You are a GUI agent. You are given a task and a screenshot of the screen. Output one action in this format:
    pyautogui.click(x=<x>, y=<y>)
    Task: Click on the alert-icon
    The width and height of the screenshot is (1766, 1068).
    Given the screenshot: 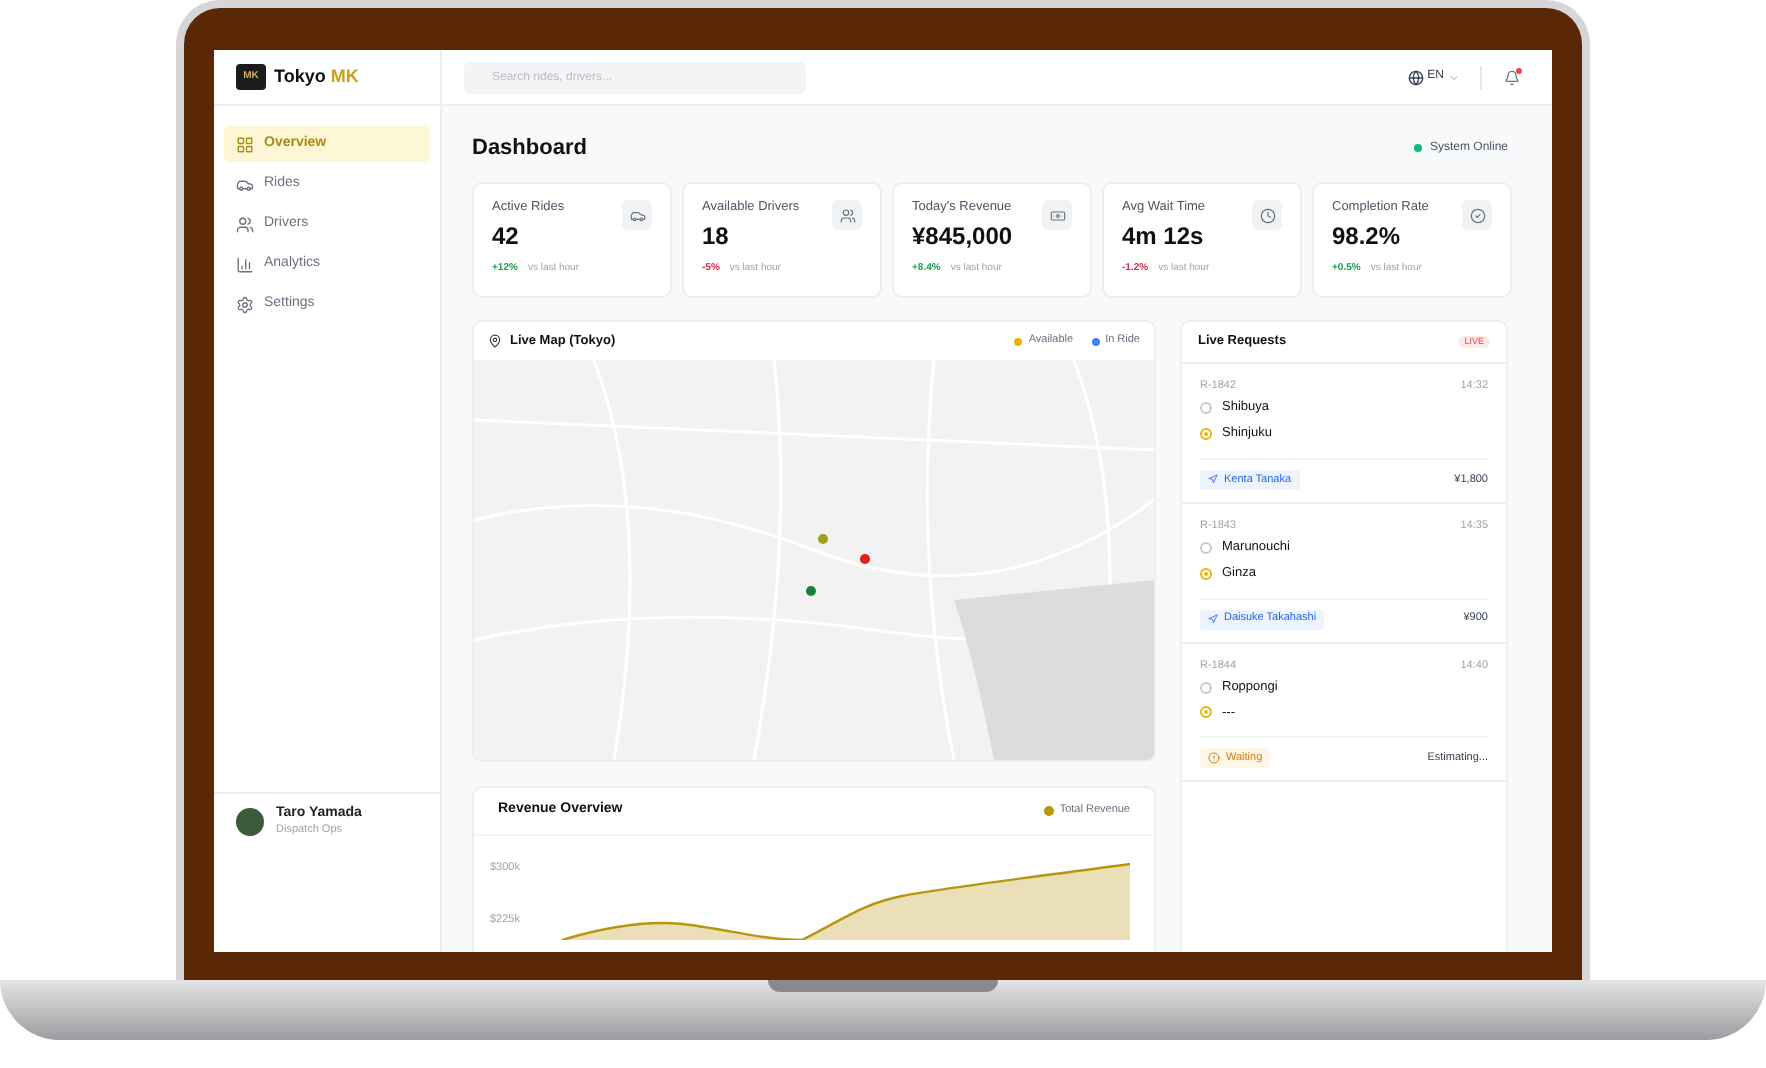 What is the action you would take?
    pyautogui.click(x=1214, y=758)
    